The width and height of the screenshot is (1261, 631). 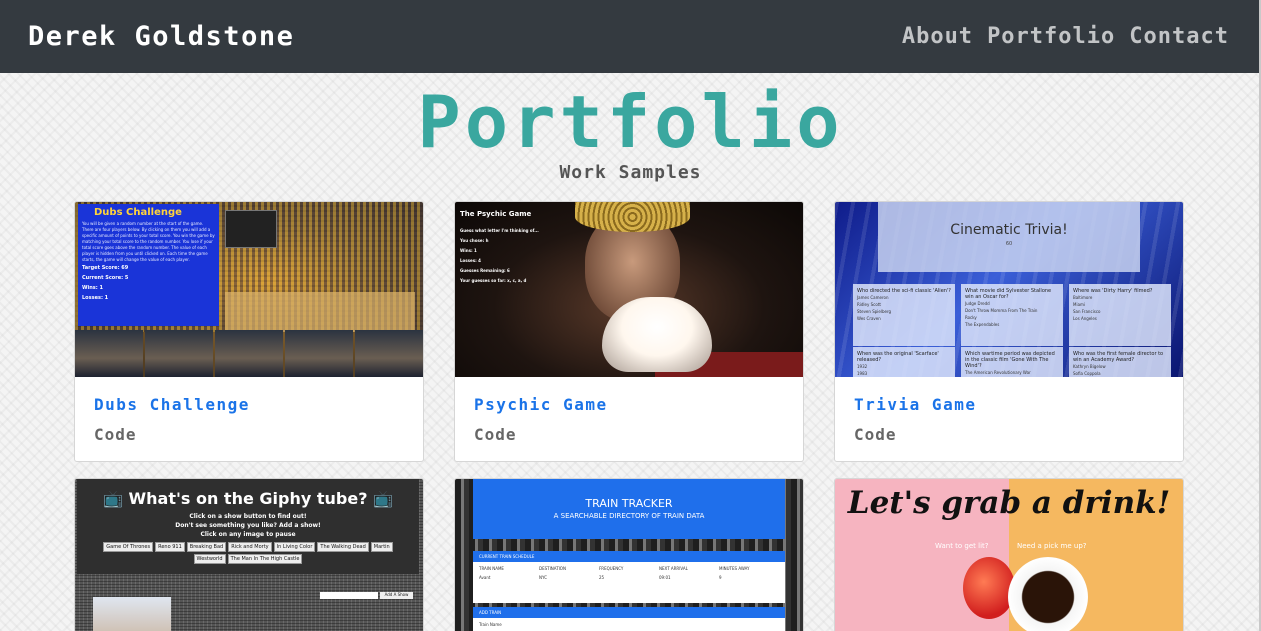 What do you see at coordinates (629, 36) in the screenshot?
I see `navbar: Derek Goldstone About Portfolio Contact` at bounding box center [629, 36].